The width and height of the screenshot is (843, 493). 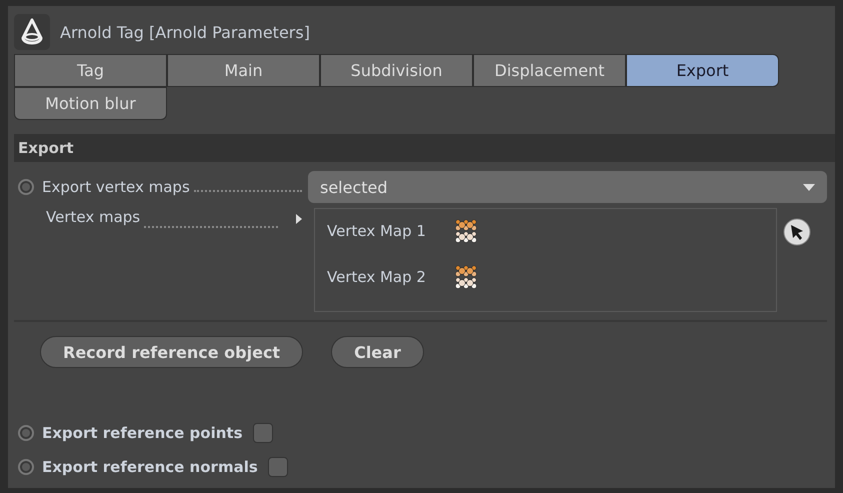 What do you see at coordinates (377, 352) in the screenshot?
I see `action-button: Clear` at bounding box center [377, 352].